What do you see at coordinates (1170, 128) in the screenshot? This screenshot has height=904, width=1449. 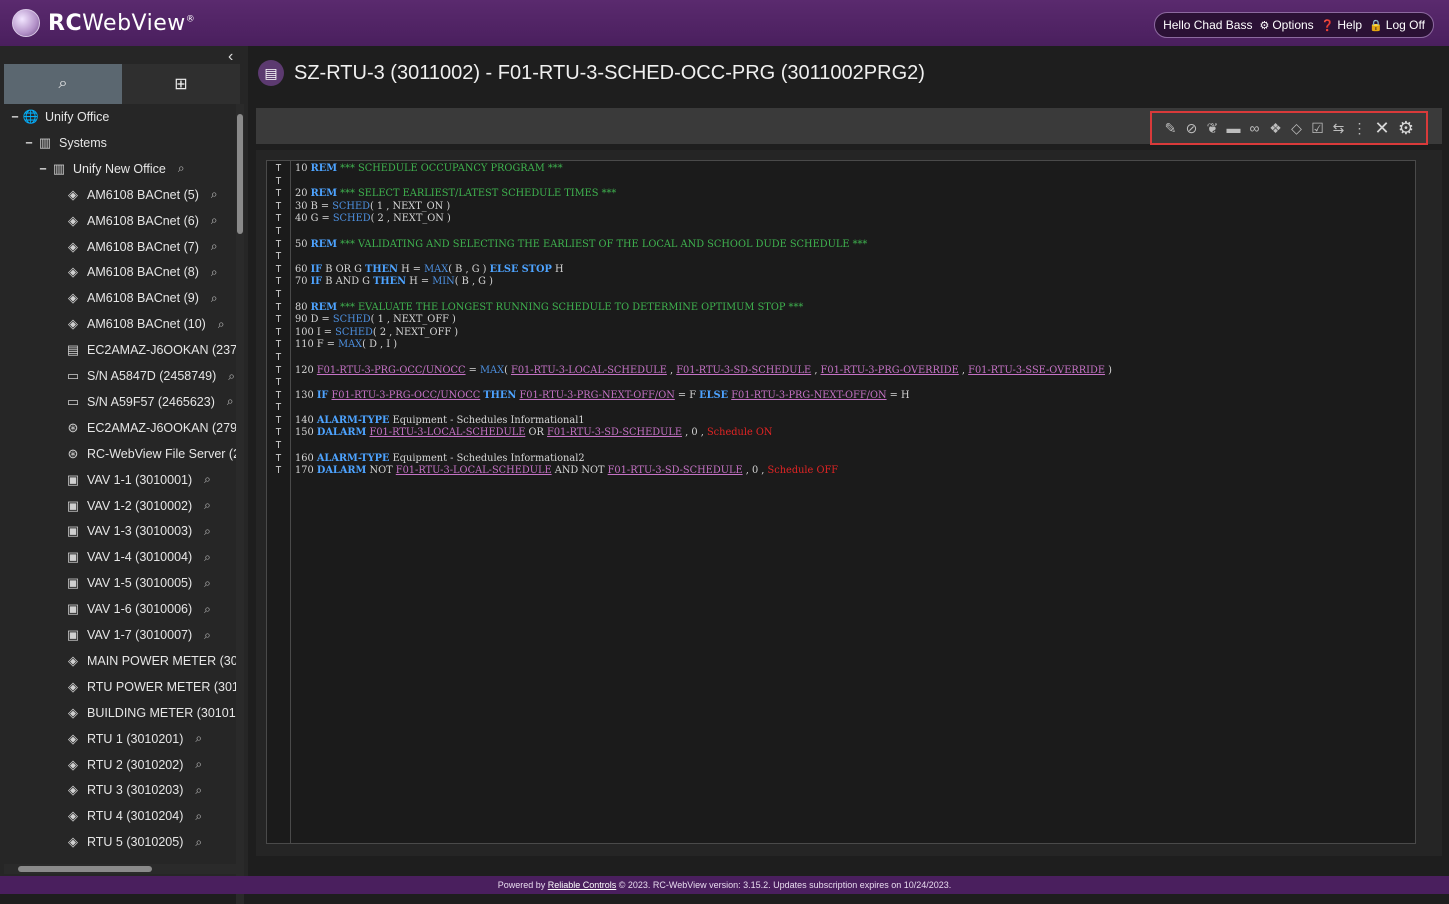 I see `edit-icon: ✎` at bounding box center [1170, 128].